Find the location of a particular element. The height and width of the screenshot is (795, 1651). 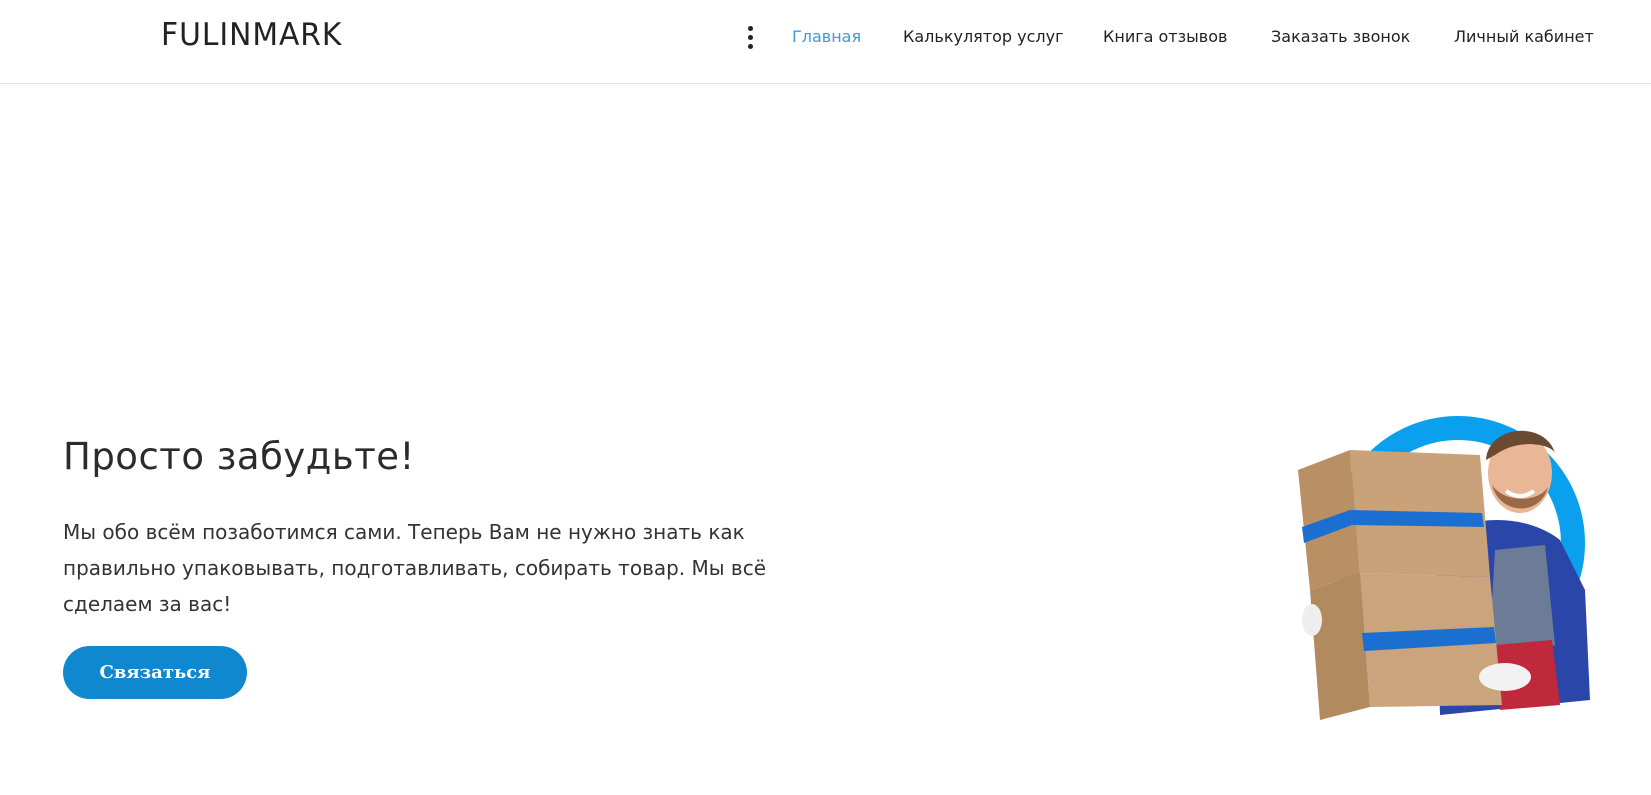

kebab-menu-icon is located at coordinates (751, 38).